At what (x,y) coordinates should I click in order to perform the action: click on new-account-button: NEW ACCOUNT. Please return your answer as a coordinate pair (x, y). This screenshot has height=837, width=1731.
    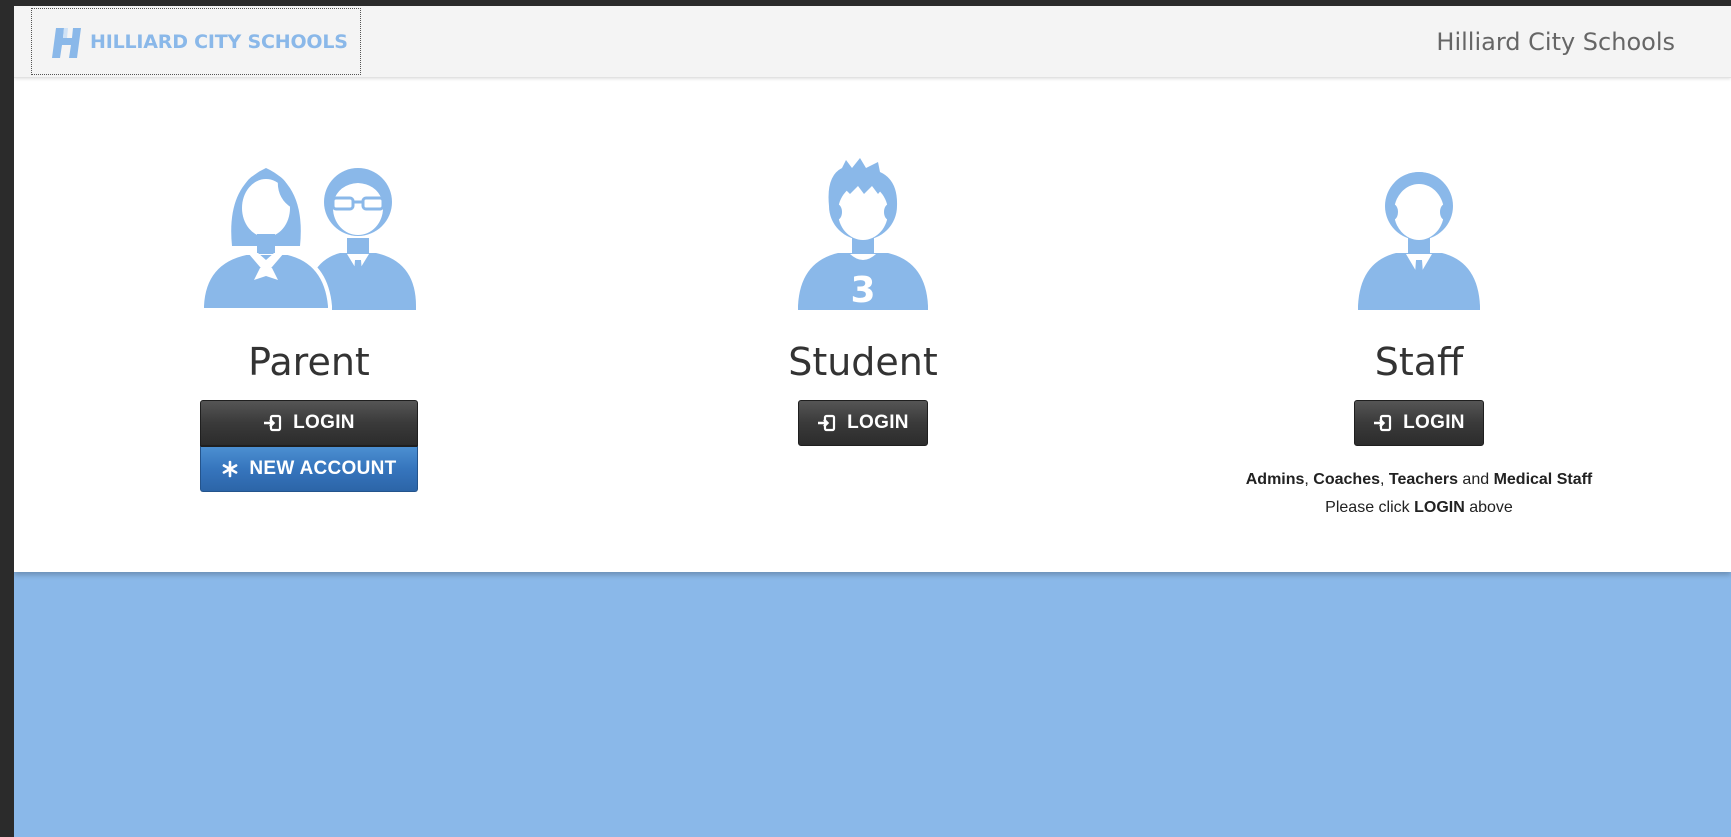
    Looking at the image, I should click on (309, 469).